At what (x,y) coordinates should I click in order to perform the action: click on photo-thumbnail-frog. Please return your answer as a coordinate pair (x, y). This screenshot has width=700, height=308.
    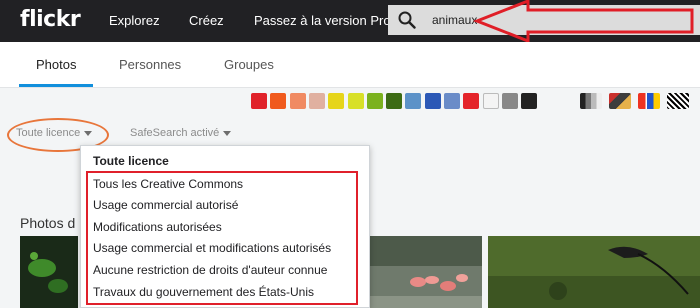
    Looking at the image, I should click on (49, 272).